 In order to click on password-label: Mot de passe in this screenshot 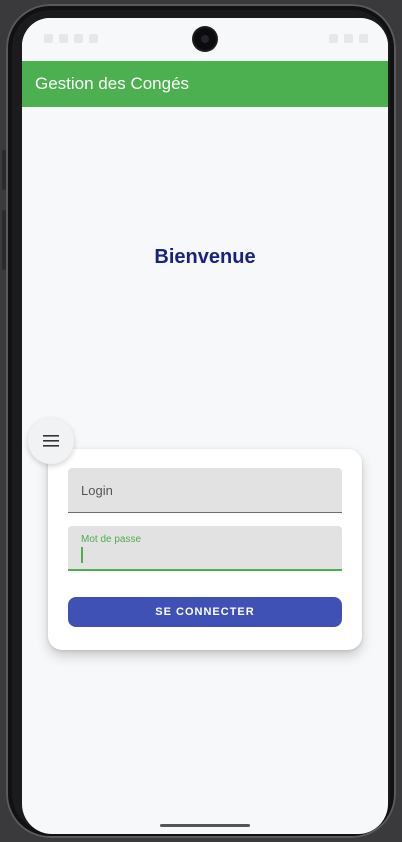, I will do `click(111, 539)`.